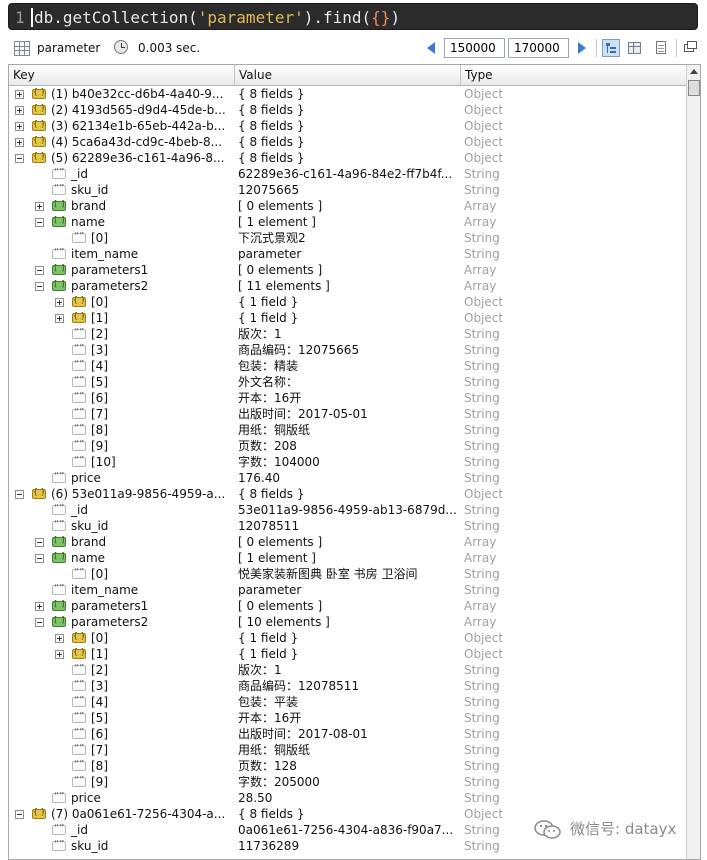  Describe the element at coordinates (348, 75) in the screenshot. I see `column-header-value: Value` at that location.